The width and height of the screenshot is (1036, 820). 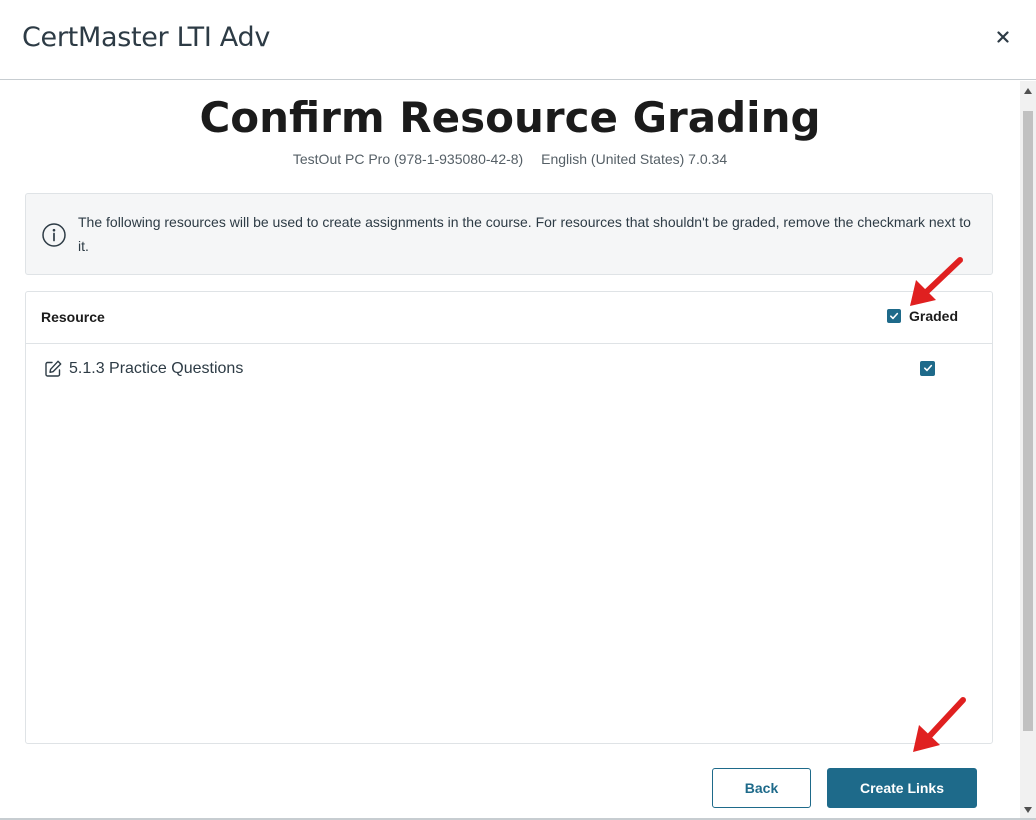 What do you see at coordinates (902, 788) in the screenshot?
I see `create-links-button: Create Links` at bounding box center [902, 788].